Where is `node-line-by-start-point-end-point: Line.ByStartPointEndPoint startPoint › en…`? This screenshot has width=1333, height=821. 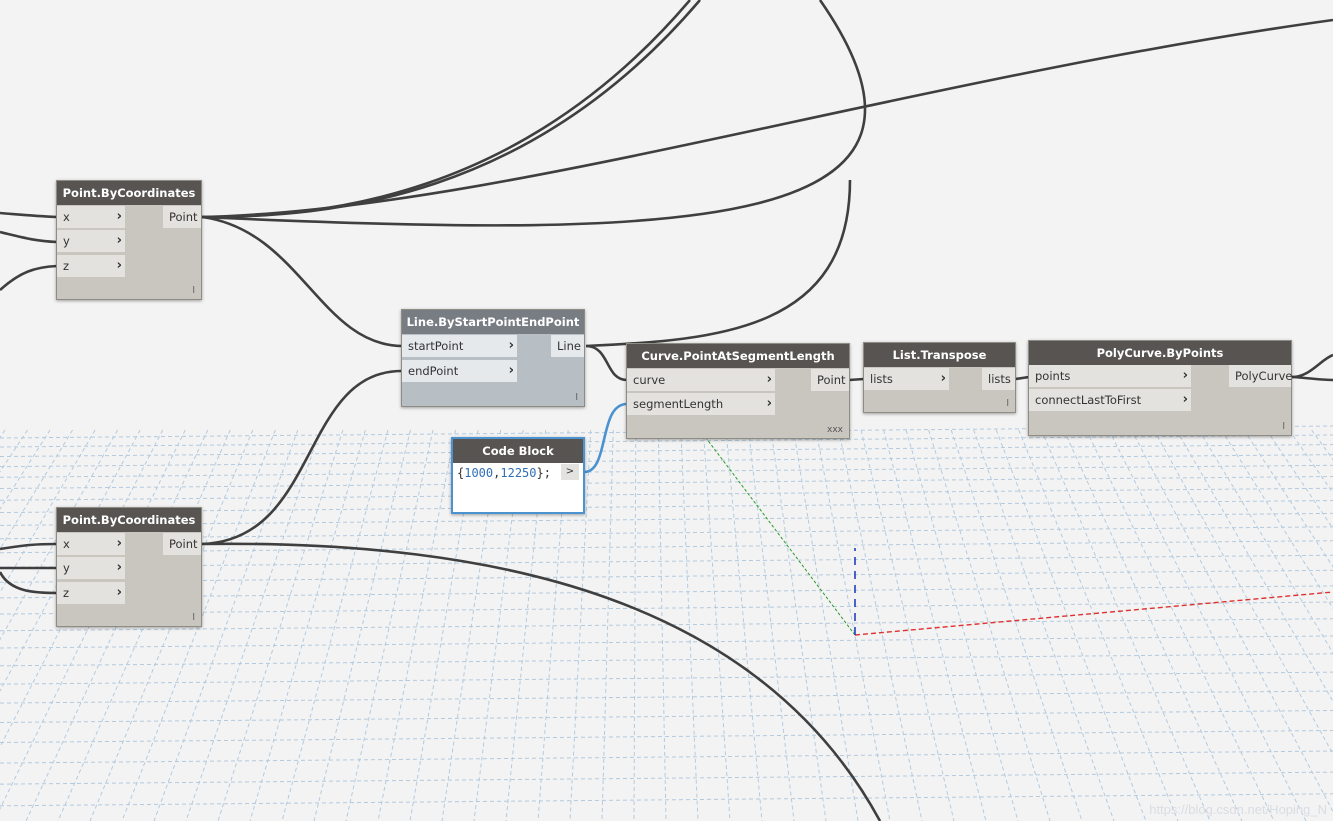
node-line-by-start-point-end-point: Line.ByStartPointEndPoint startPoint › en… is located at coordinates (493, 358).